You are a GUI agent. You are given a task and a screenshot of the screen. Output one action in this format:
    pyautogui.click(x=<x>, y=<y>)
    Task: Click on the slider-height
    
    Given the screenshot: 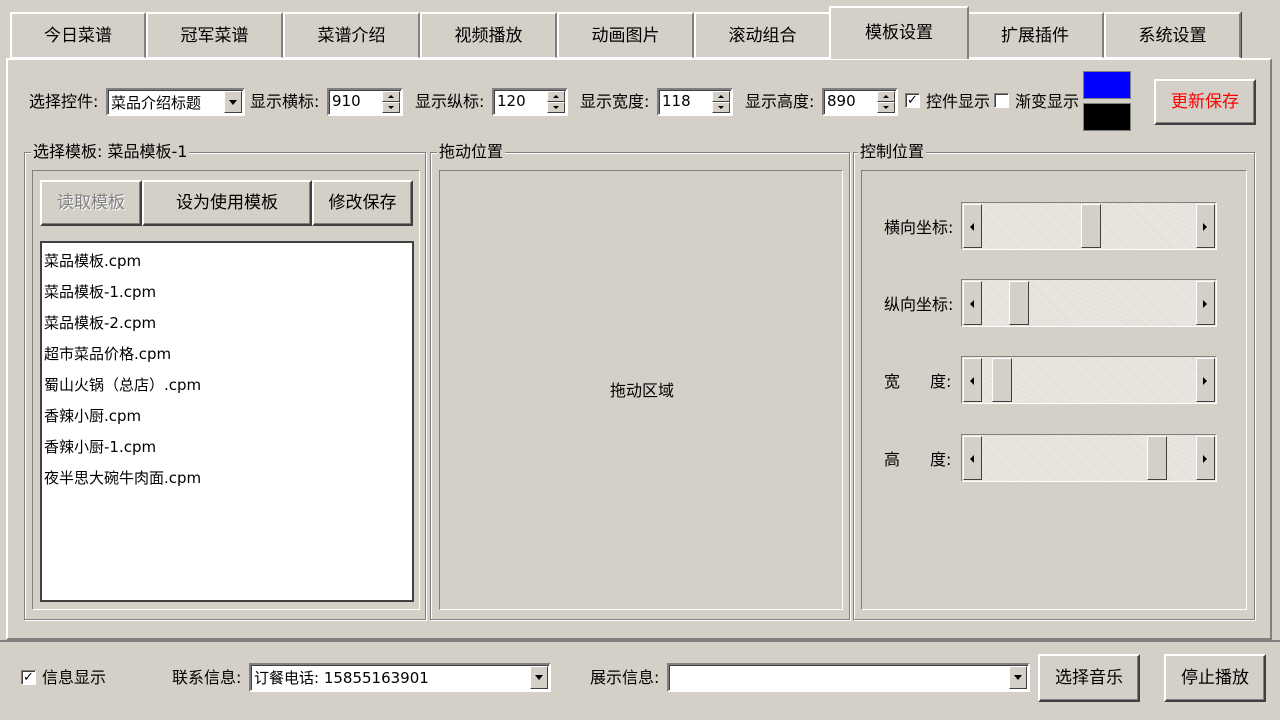 What is the action you would take?
    pyautogui.click(x=1089, y=458)
    